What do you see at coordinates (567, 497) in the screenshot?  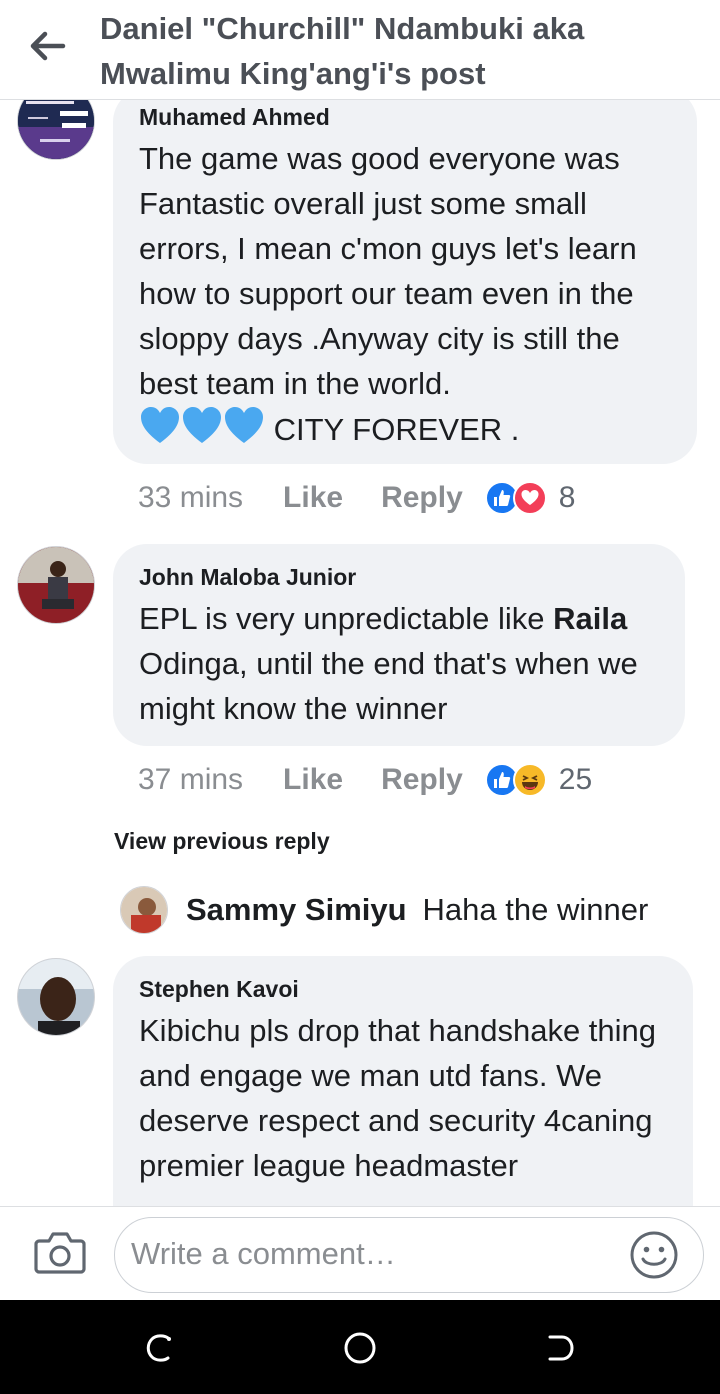 I see `reaction-count: 8` at bounding box center [567, 497].